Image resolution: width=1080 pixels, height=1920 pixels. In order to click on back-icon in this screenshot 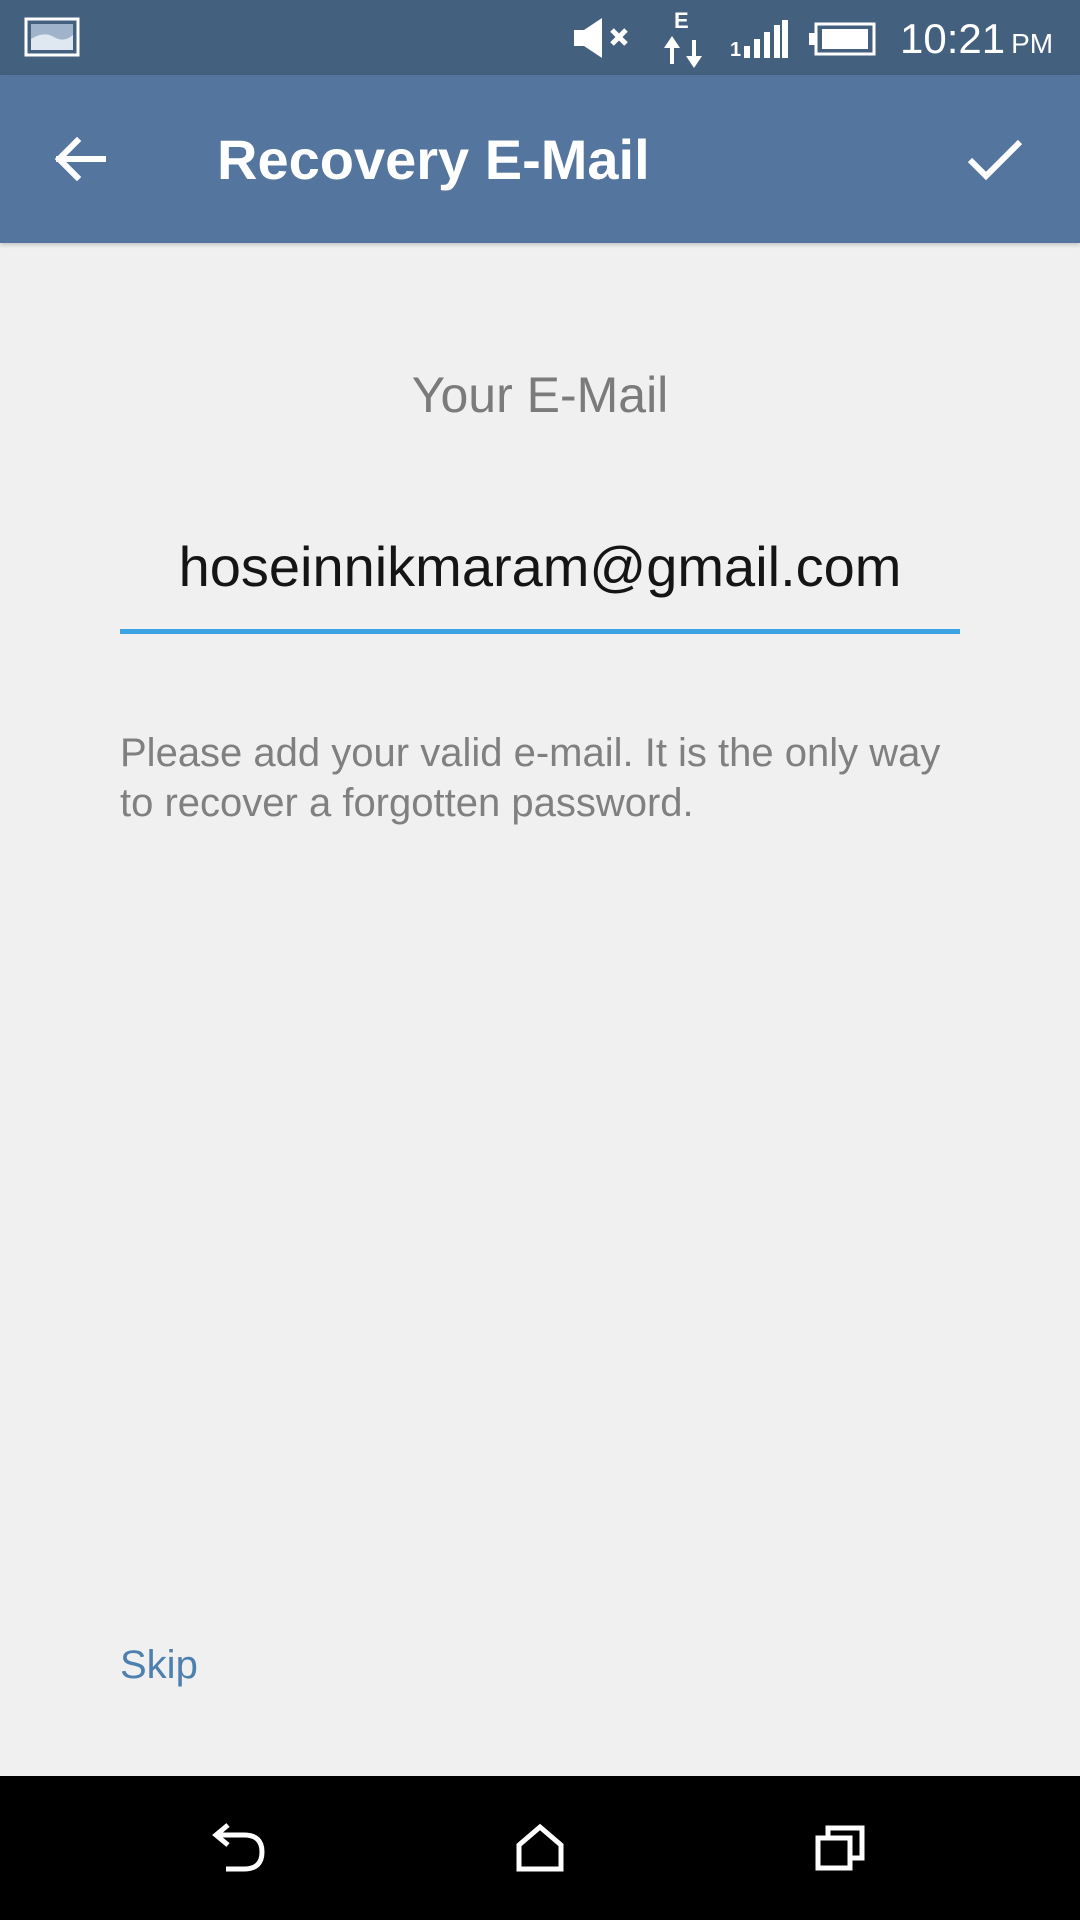, I will do `click(238, 1847)`.